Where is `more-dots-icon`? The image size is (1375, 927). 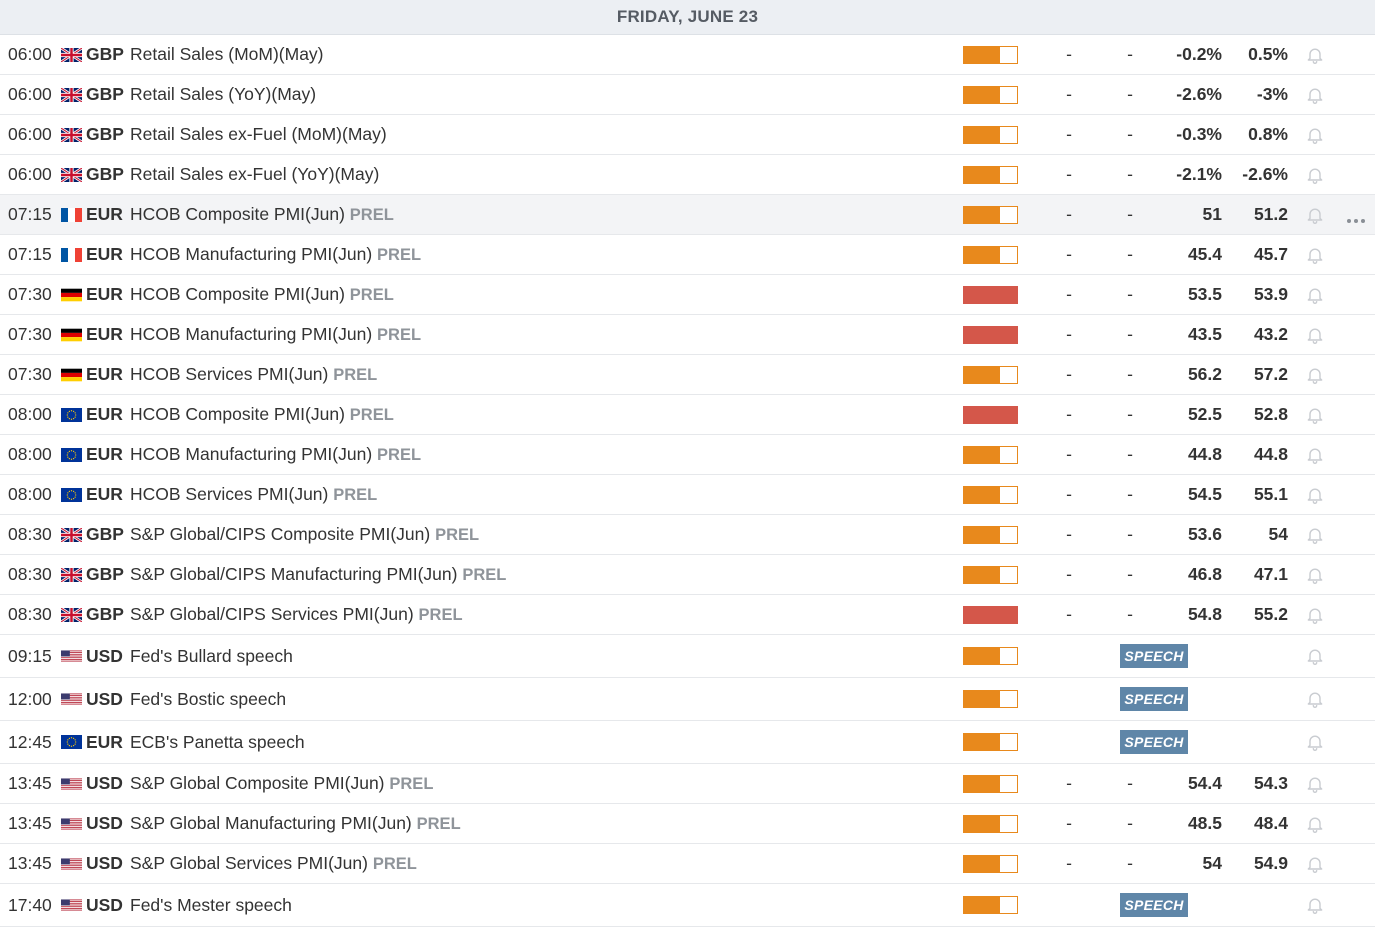
more-dots-icon is located at coordinates (1356, 216).